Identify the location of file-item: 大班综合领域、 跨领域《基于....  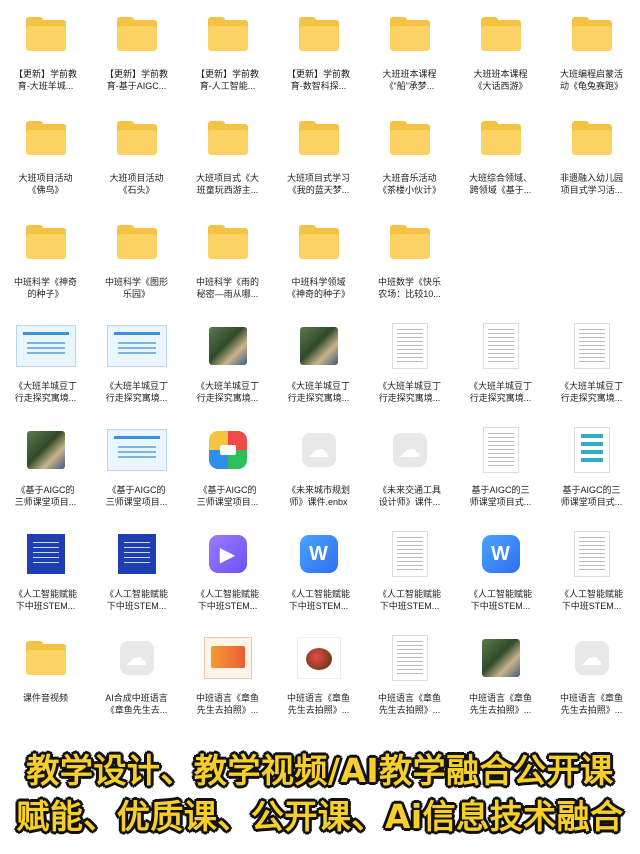
(500, 164).